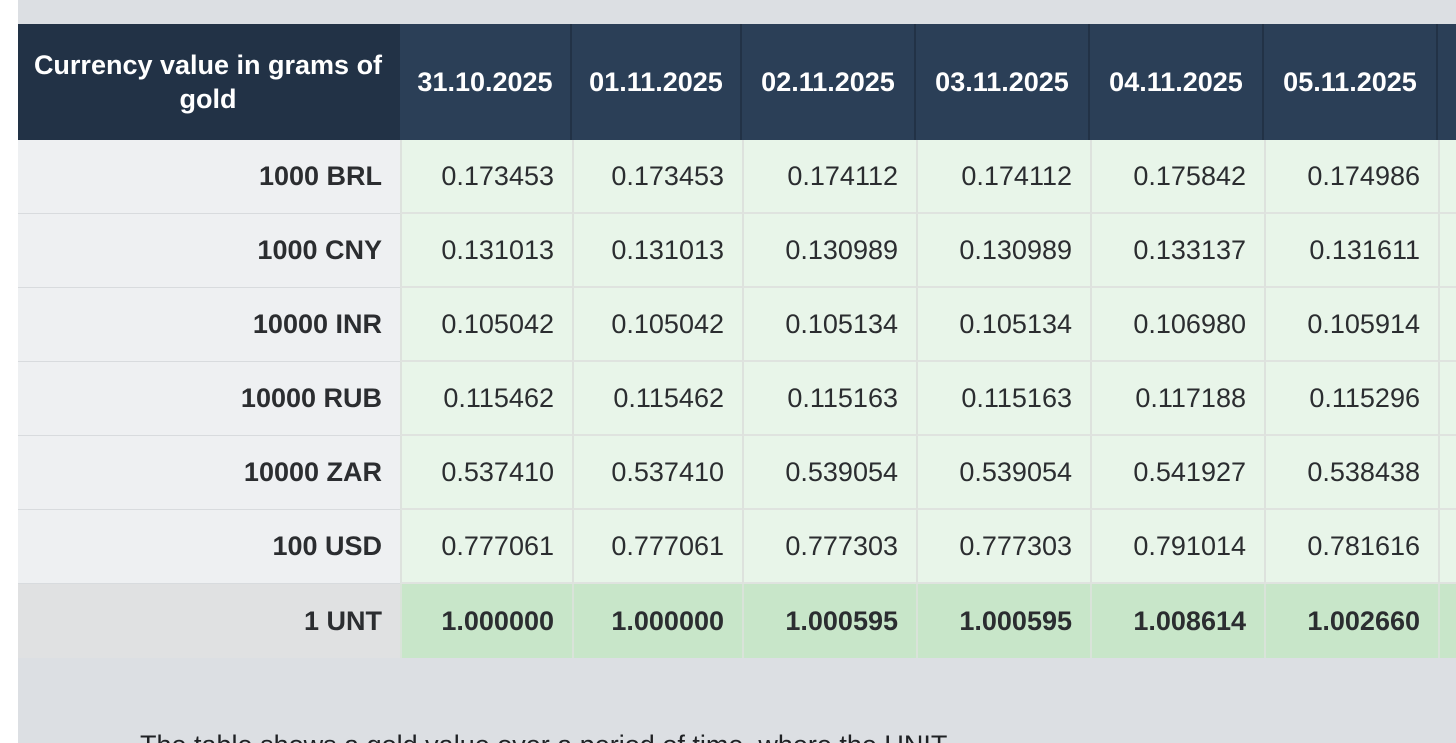 Image resolution: width=1456 pixels, height=743 pixels. Describe the element at coordinates (1177, 325) in the screenshot. I see `table-cell: 0.106980` at that location.